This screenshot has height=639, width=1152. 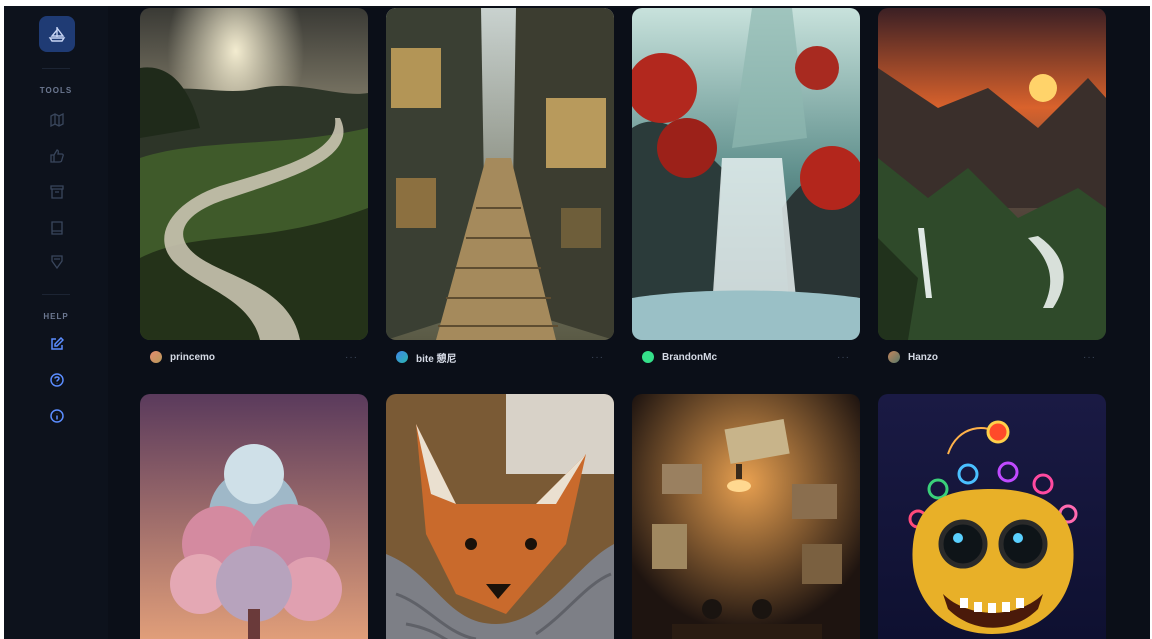 I want to click on help-section-label: HELP, so click(x=56, y=316).